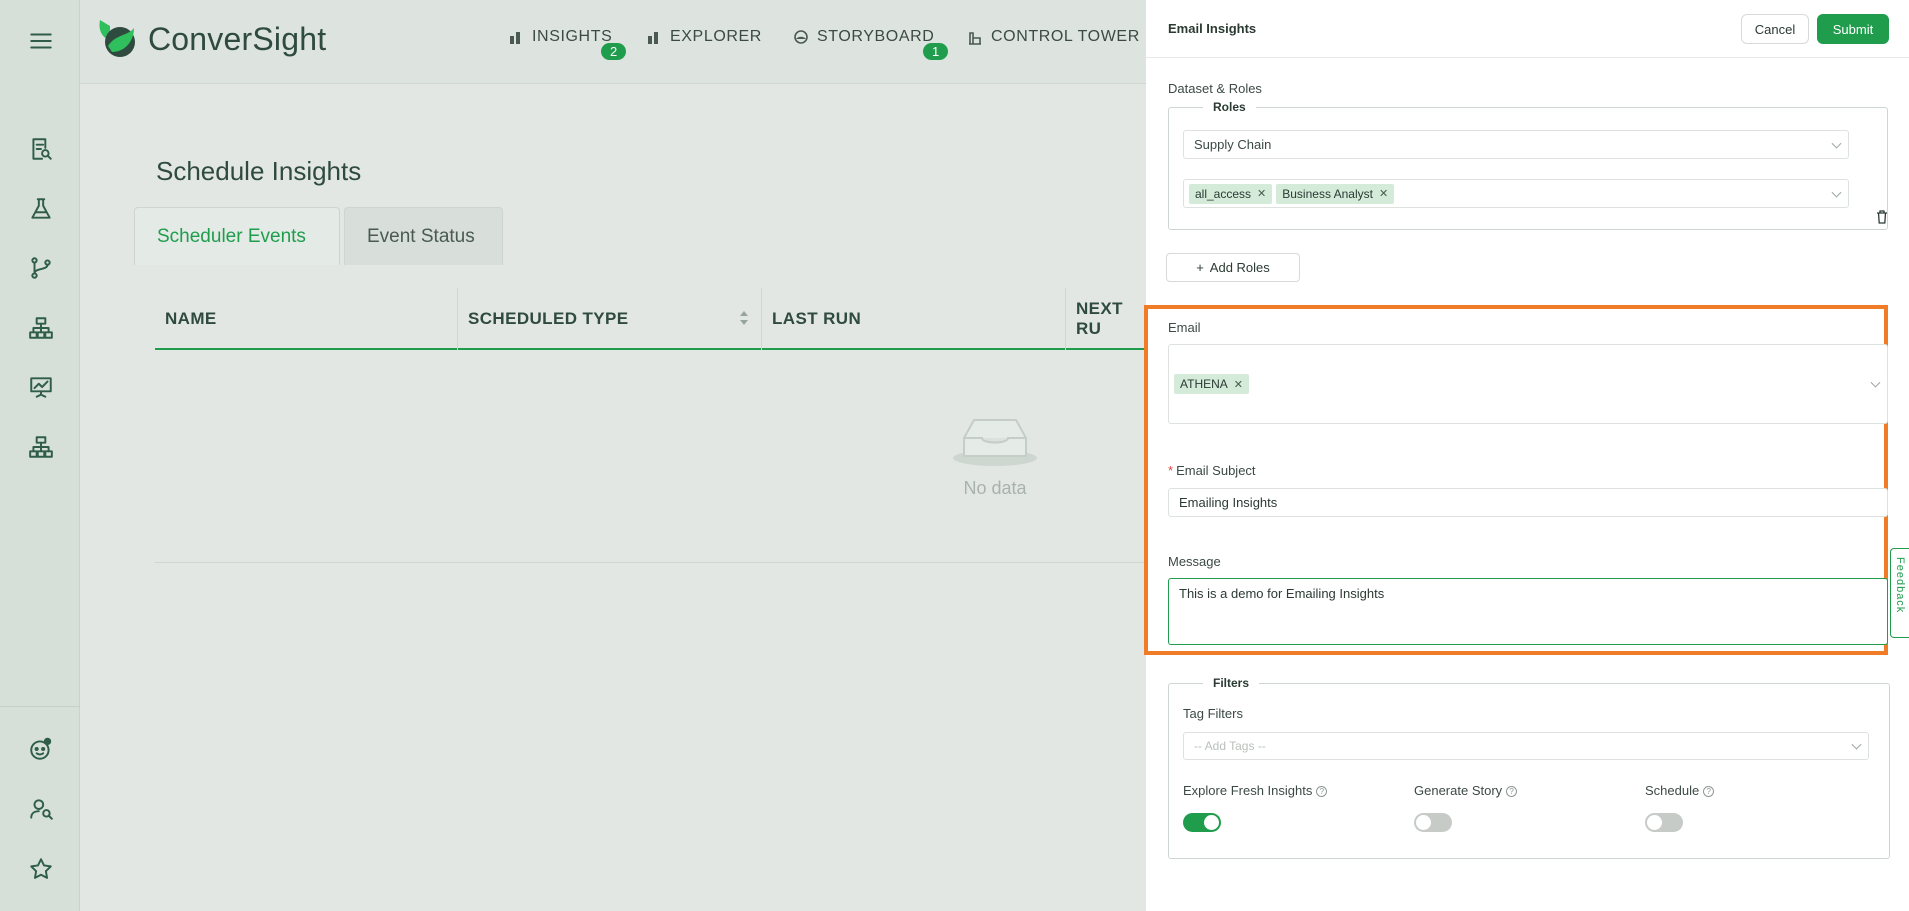  I want to click on nav-explorer: EXPLORER, so click(704, 37).